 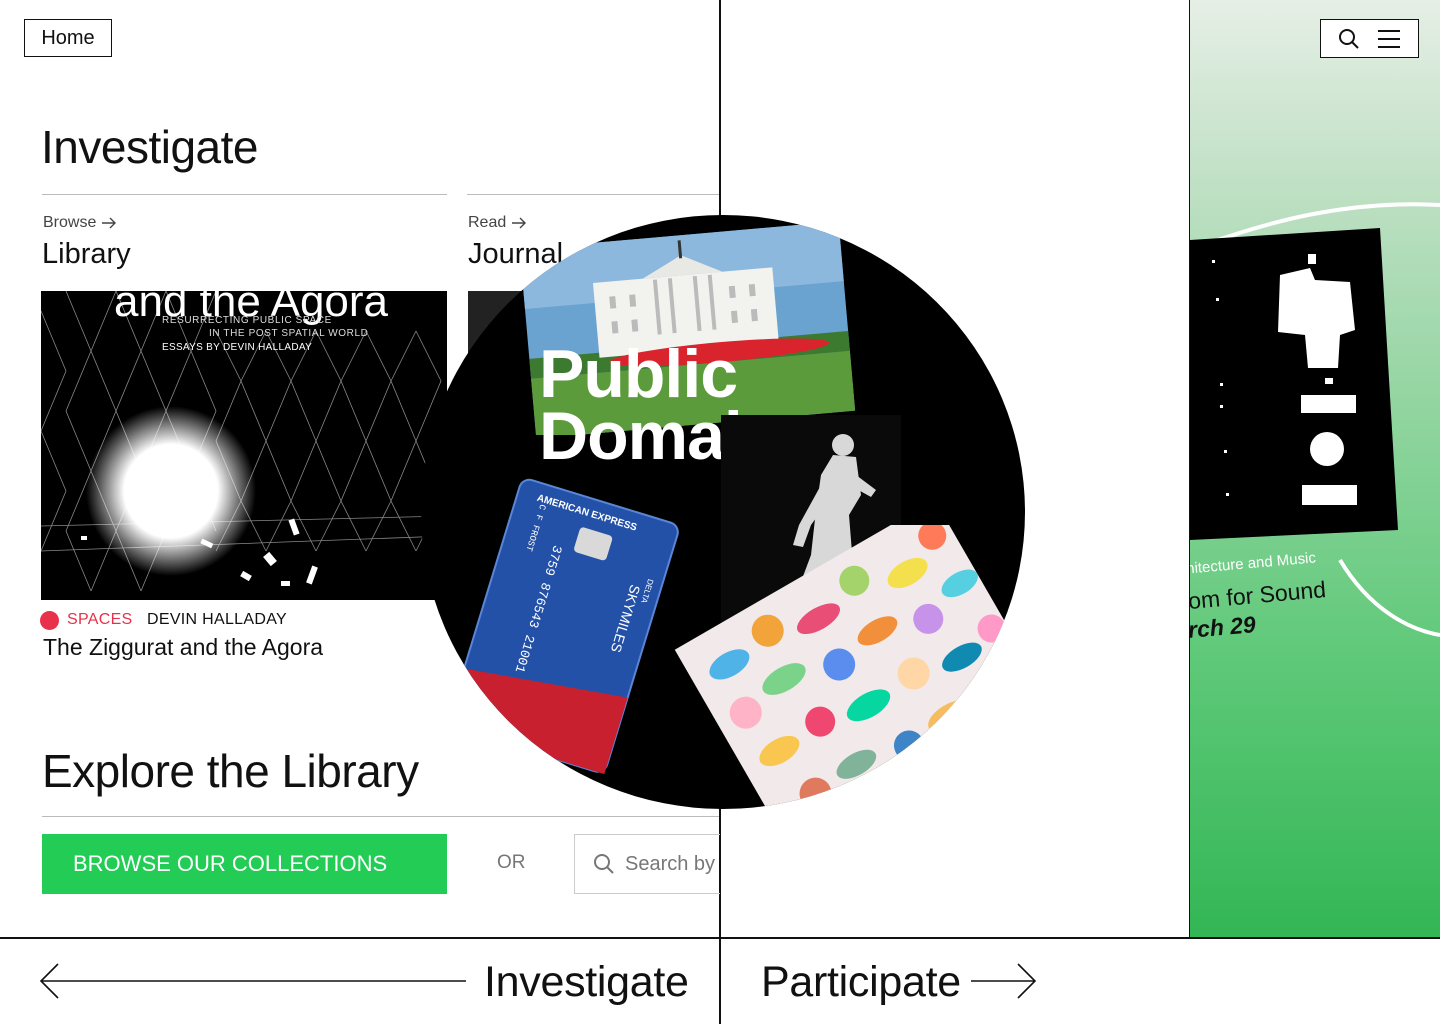 I want to click on cover-byline: ESSAYS BY DEVIN HALLADAY, so click(x=237, y=347).